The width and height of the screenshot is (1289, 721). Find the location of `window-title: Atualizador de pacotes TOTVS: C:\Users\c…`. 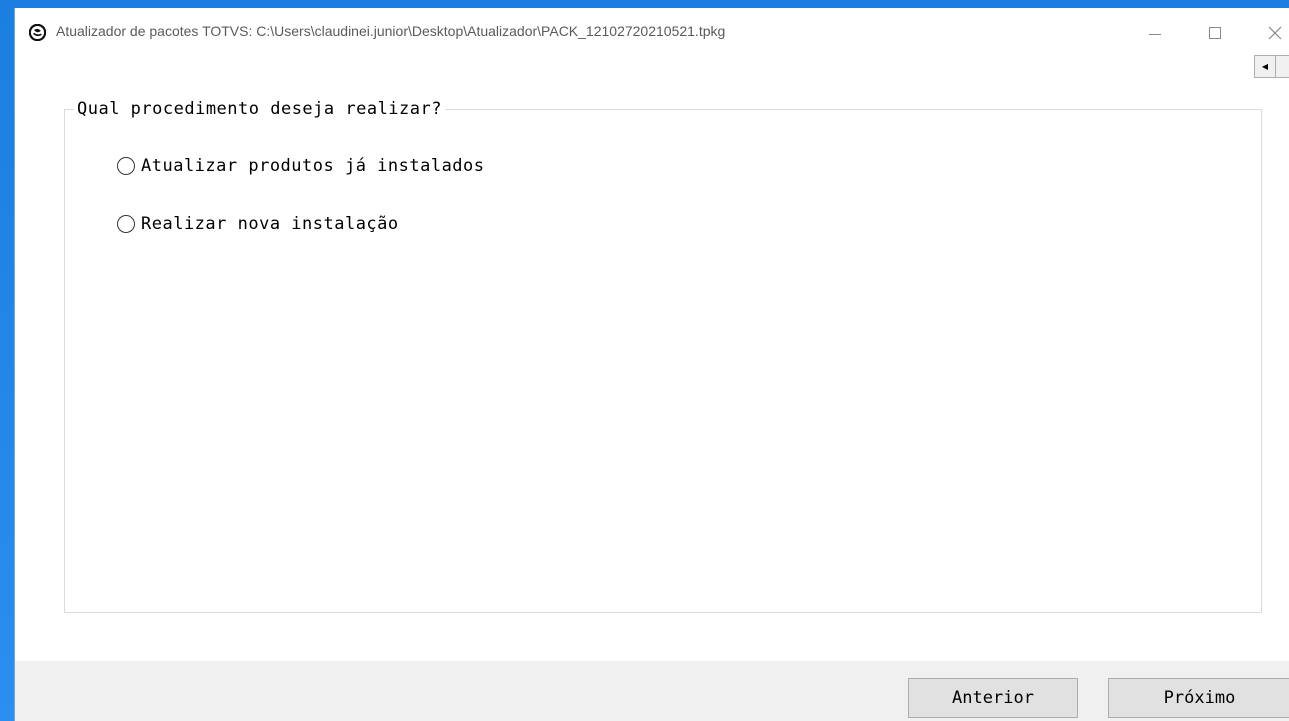

window-title: Atualizador de pacotes TOTVS: C:\Users\c… is located at coordinates (391, 31).